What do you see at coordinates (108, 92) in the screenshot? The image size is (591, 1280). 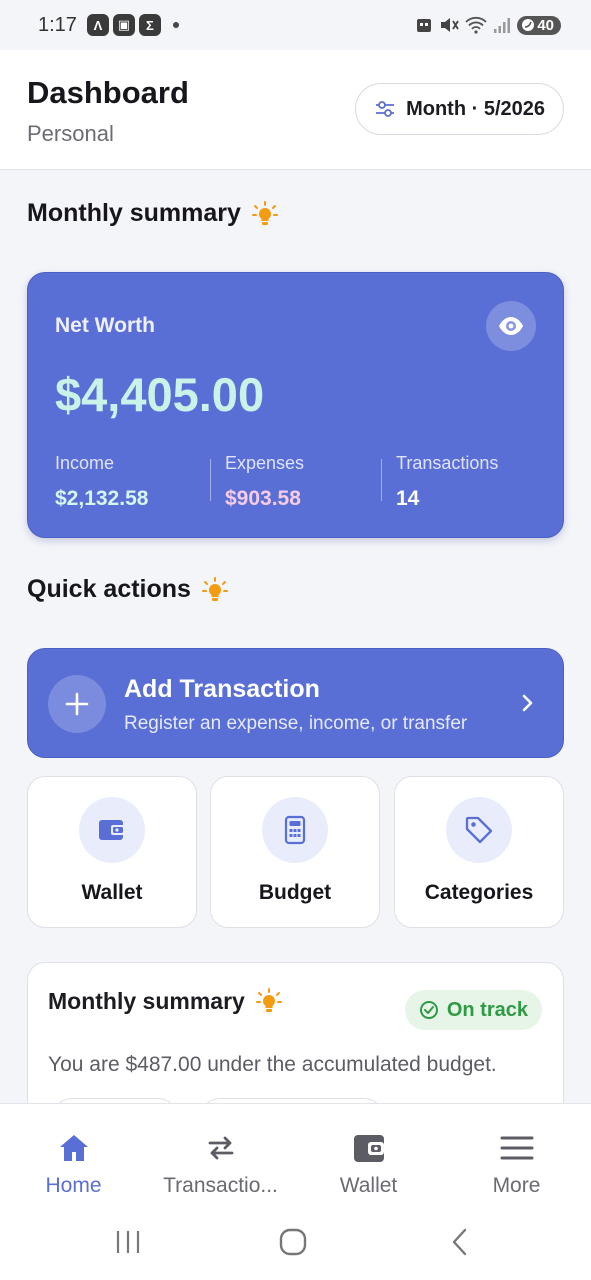 I see `page-title: Dashboard` at bounding box center [108, 92].